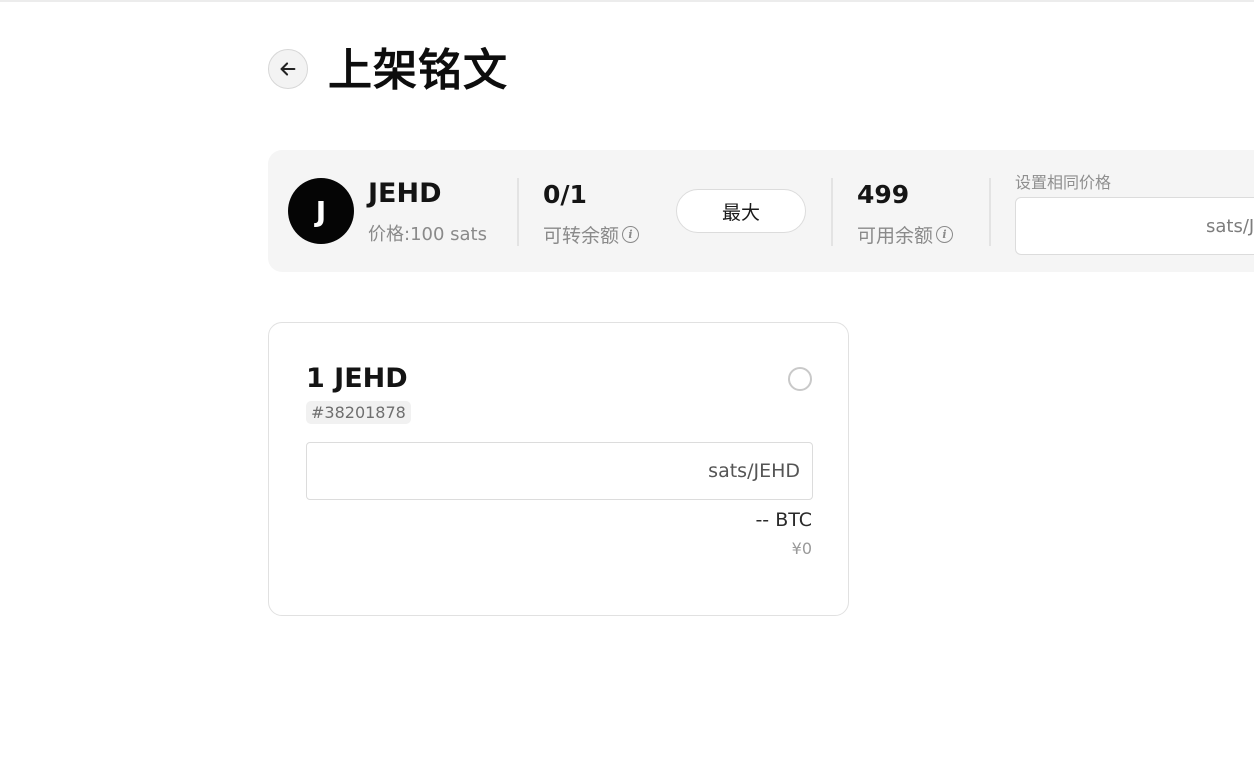 Image resolution: width=1254 pixels, height=784 pixels. I want to click on available-balance-value: 499, so click(883, 194).